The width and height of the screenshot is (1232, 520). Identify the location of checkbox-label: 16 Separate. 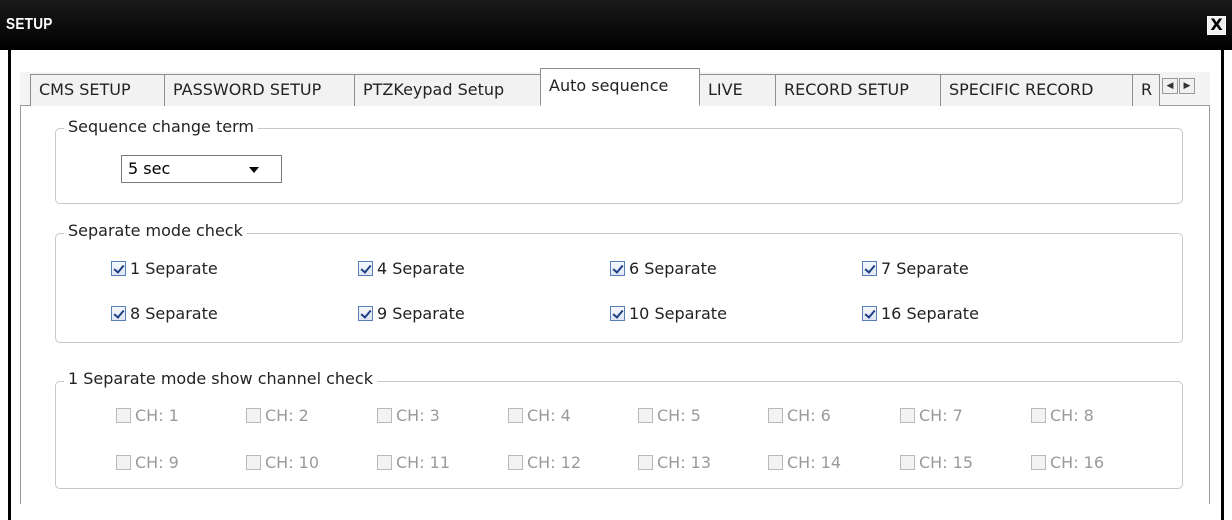
(930, 313).